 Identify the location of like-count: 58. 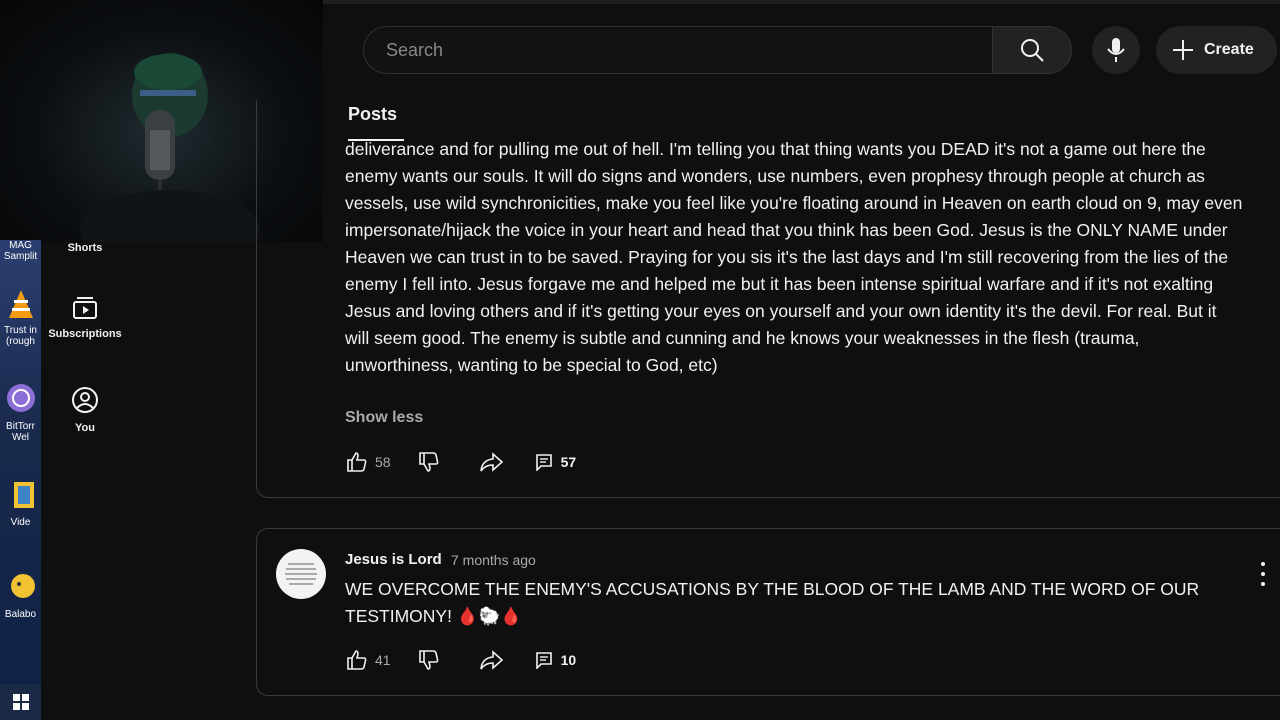
(383, 462).